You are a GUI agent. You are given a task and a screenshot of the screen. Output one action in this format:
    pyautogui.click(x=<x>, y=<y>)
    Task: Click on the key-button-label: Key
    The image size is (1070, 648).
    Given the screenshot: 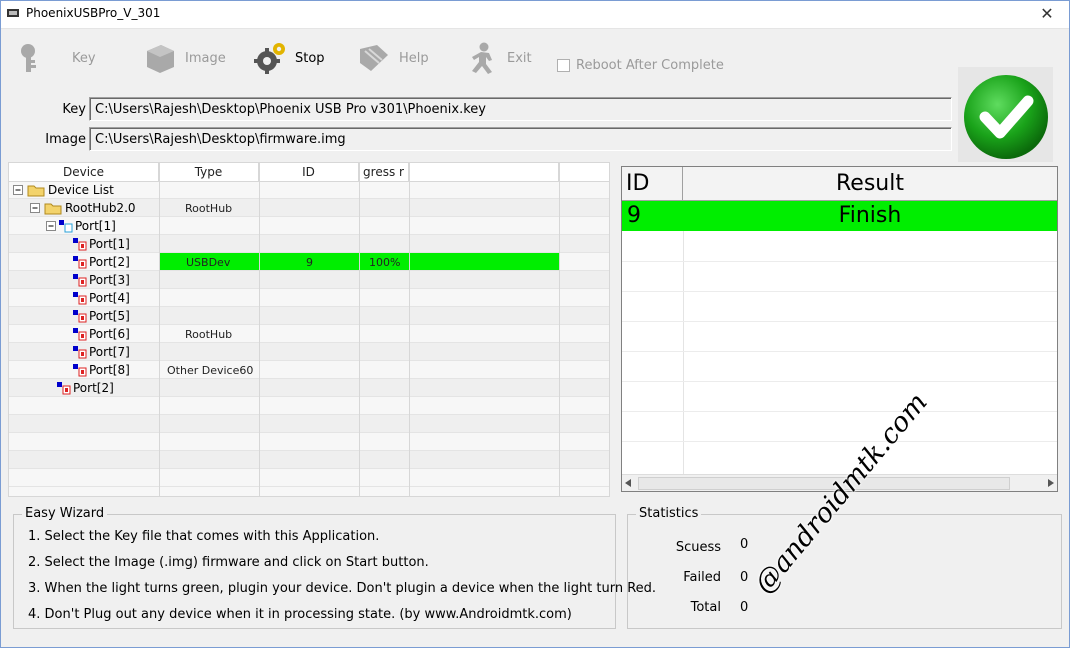 What is the action you would take?
    pyautogui.click(x=84, y=58)
    